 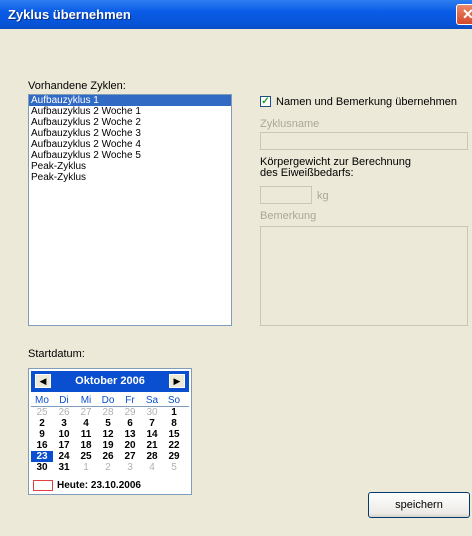 What do you see at coordinates (99, 485) in the screenshot?
I see `today-label: Heute: 23.10.2006` at bounding box center [99, 485].